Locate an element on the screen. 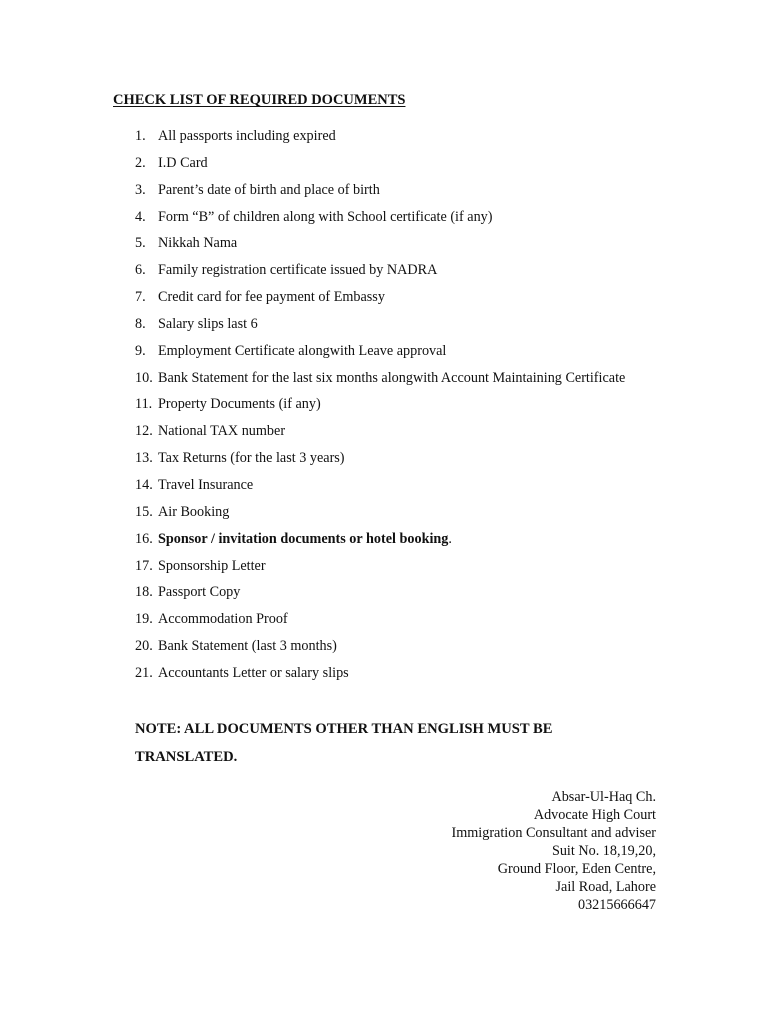 This screenshot has height=1024, width=768. list-item-label: Property Documents (if any) is located at coordinates (239, 404).